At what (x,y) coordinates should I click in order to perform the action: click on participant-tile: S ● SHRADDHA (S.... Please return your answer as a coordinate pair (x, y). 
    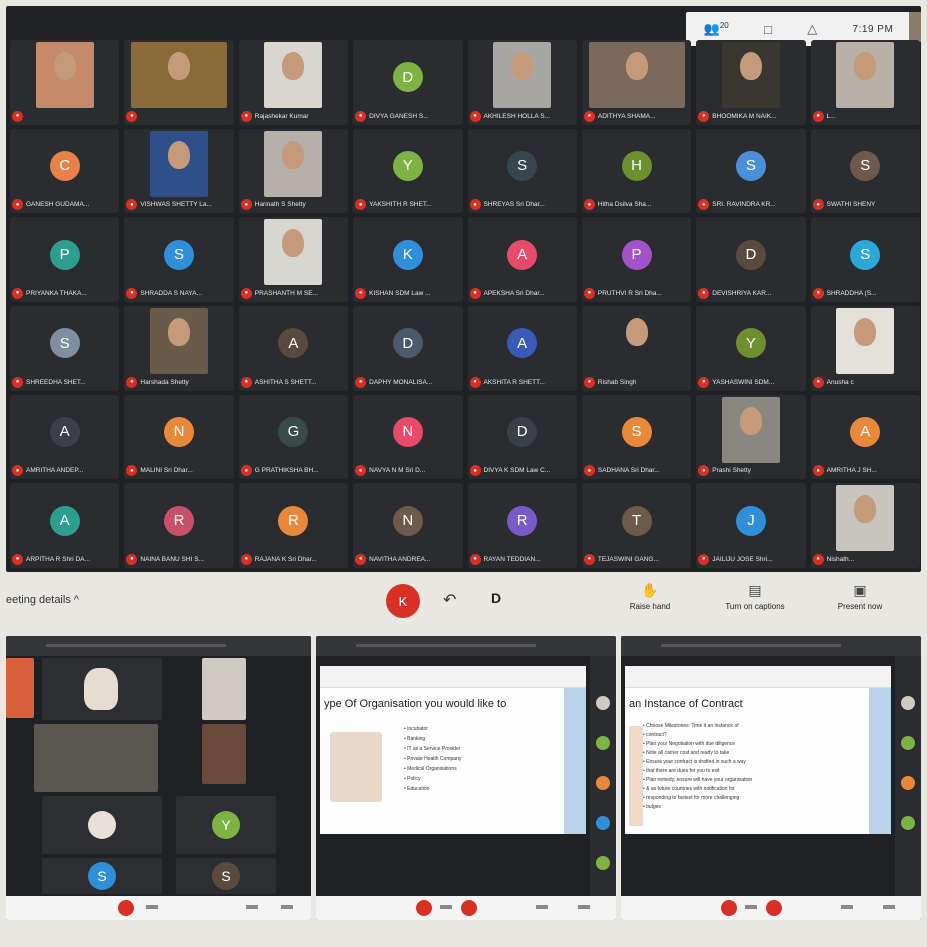
    Looking at the image, I should click on (865, 259).